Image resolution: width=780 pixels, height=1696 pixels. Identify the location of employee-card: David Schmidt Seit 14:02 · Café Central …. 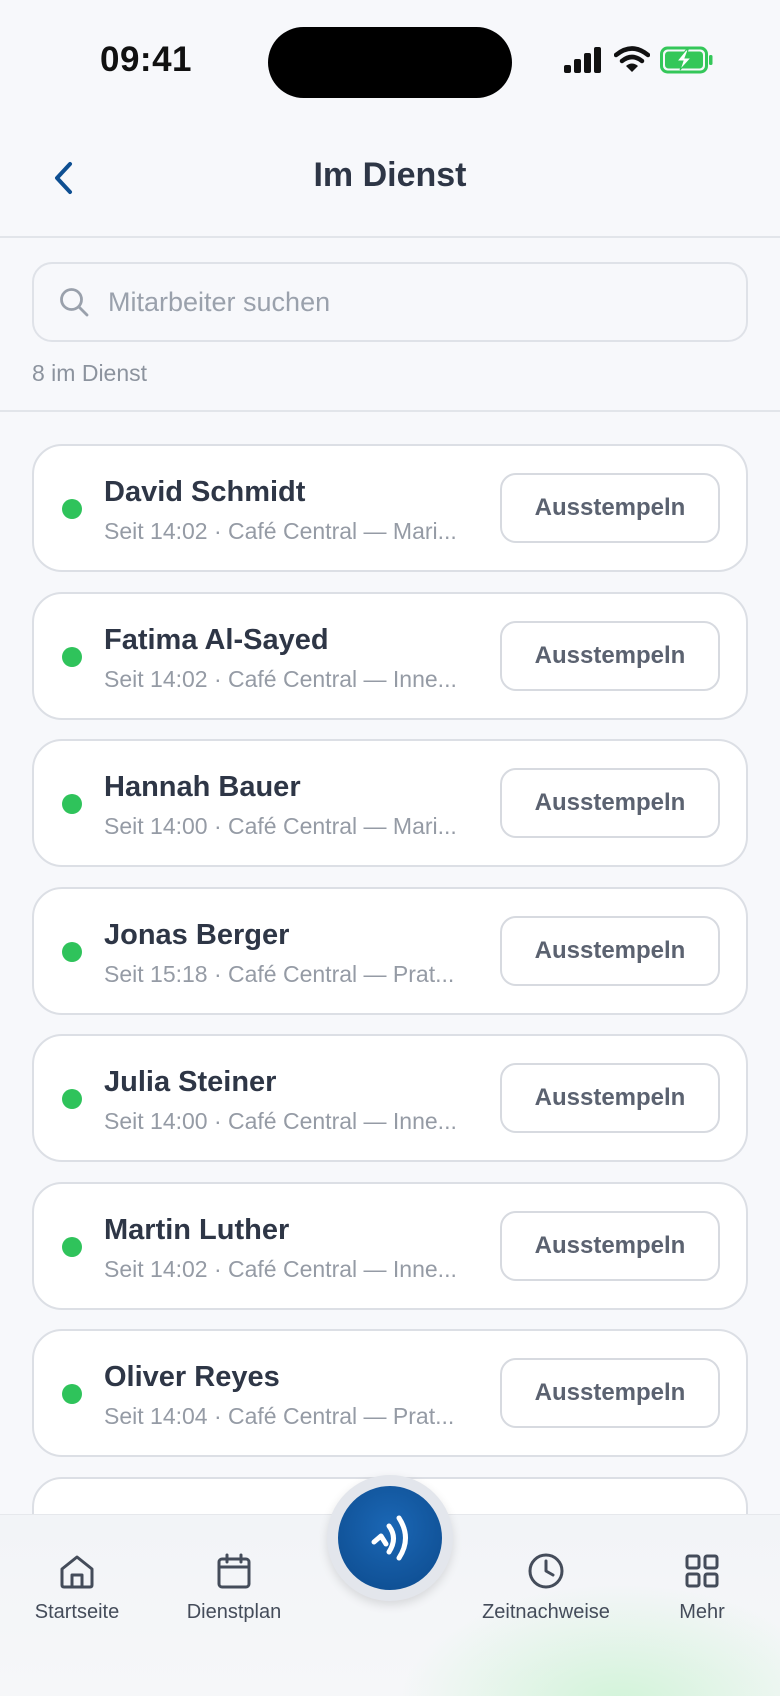
(390, 508).